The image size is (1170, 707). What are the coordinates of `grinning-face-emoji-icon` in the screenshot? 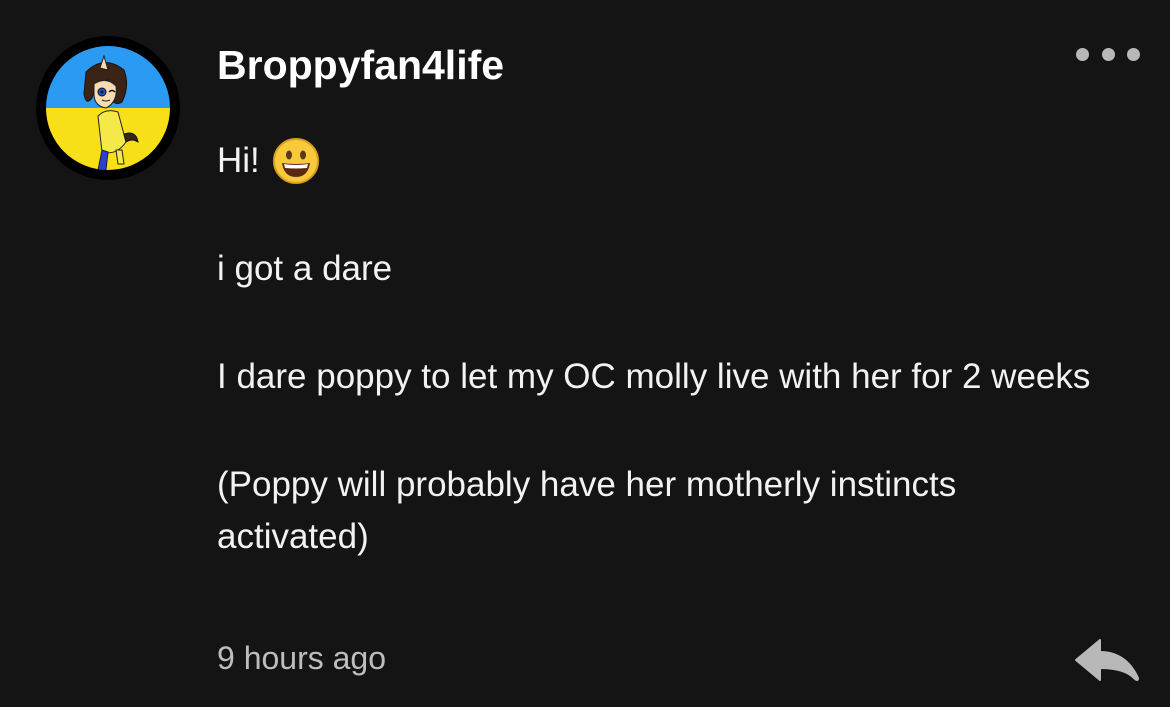 It's located at (295, 161).